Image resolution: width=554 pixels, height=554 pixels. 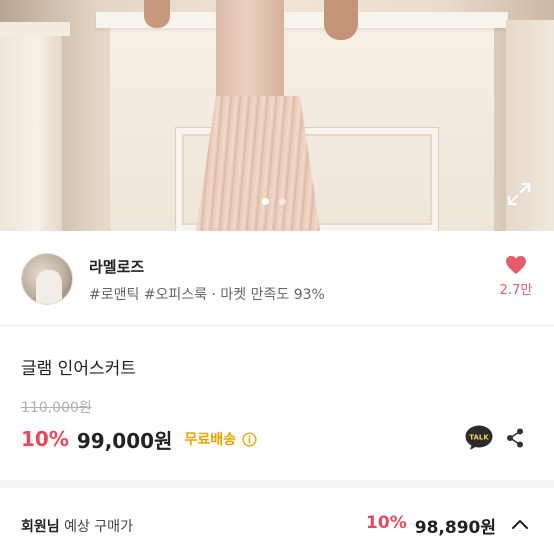 I want to click on talk-label: TALK, so click(x=479, y=438).